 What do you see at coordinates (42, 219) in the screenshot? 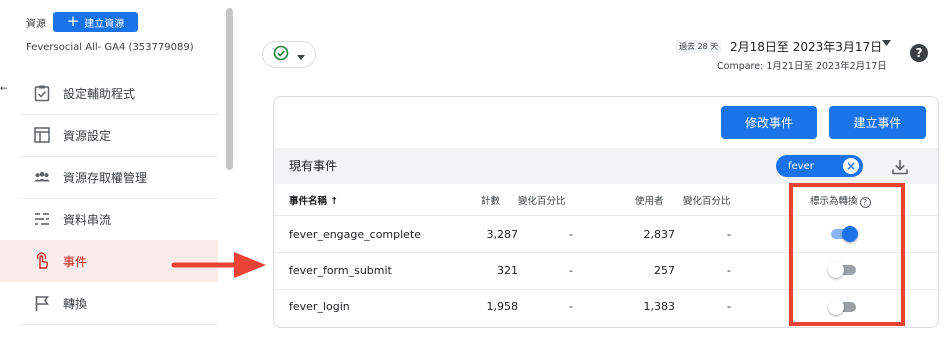
I see `data-streams-icon` at bounding box center [42, 219].